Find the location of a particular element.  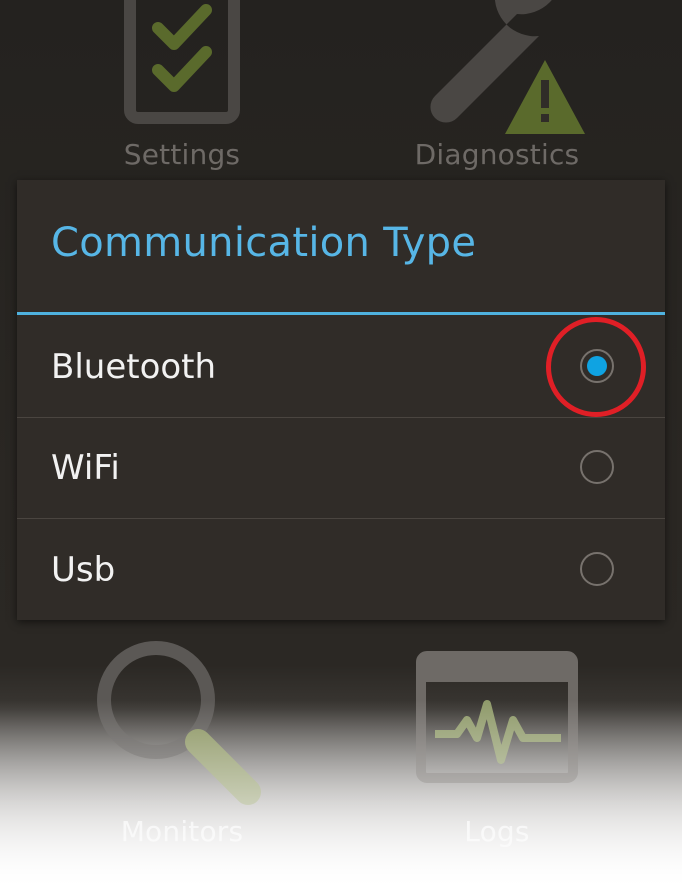

settings-tile: Settings is located at coordinates (182, 85).